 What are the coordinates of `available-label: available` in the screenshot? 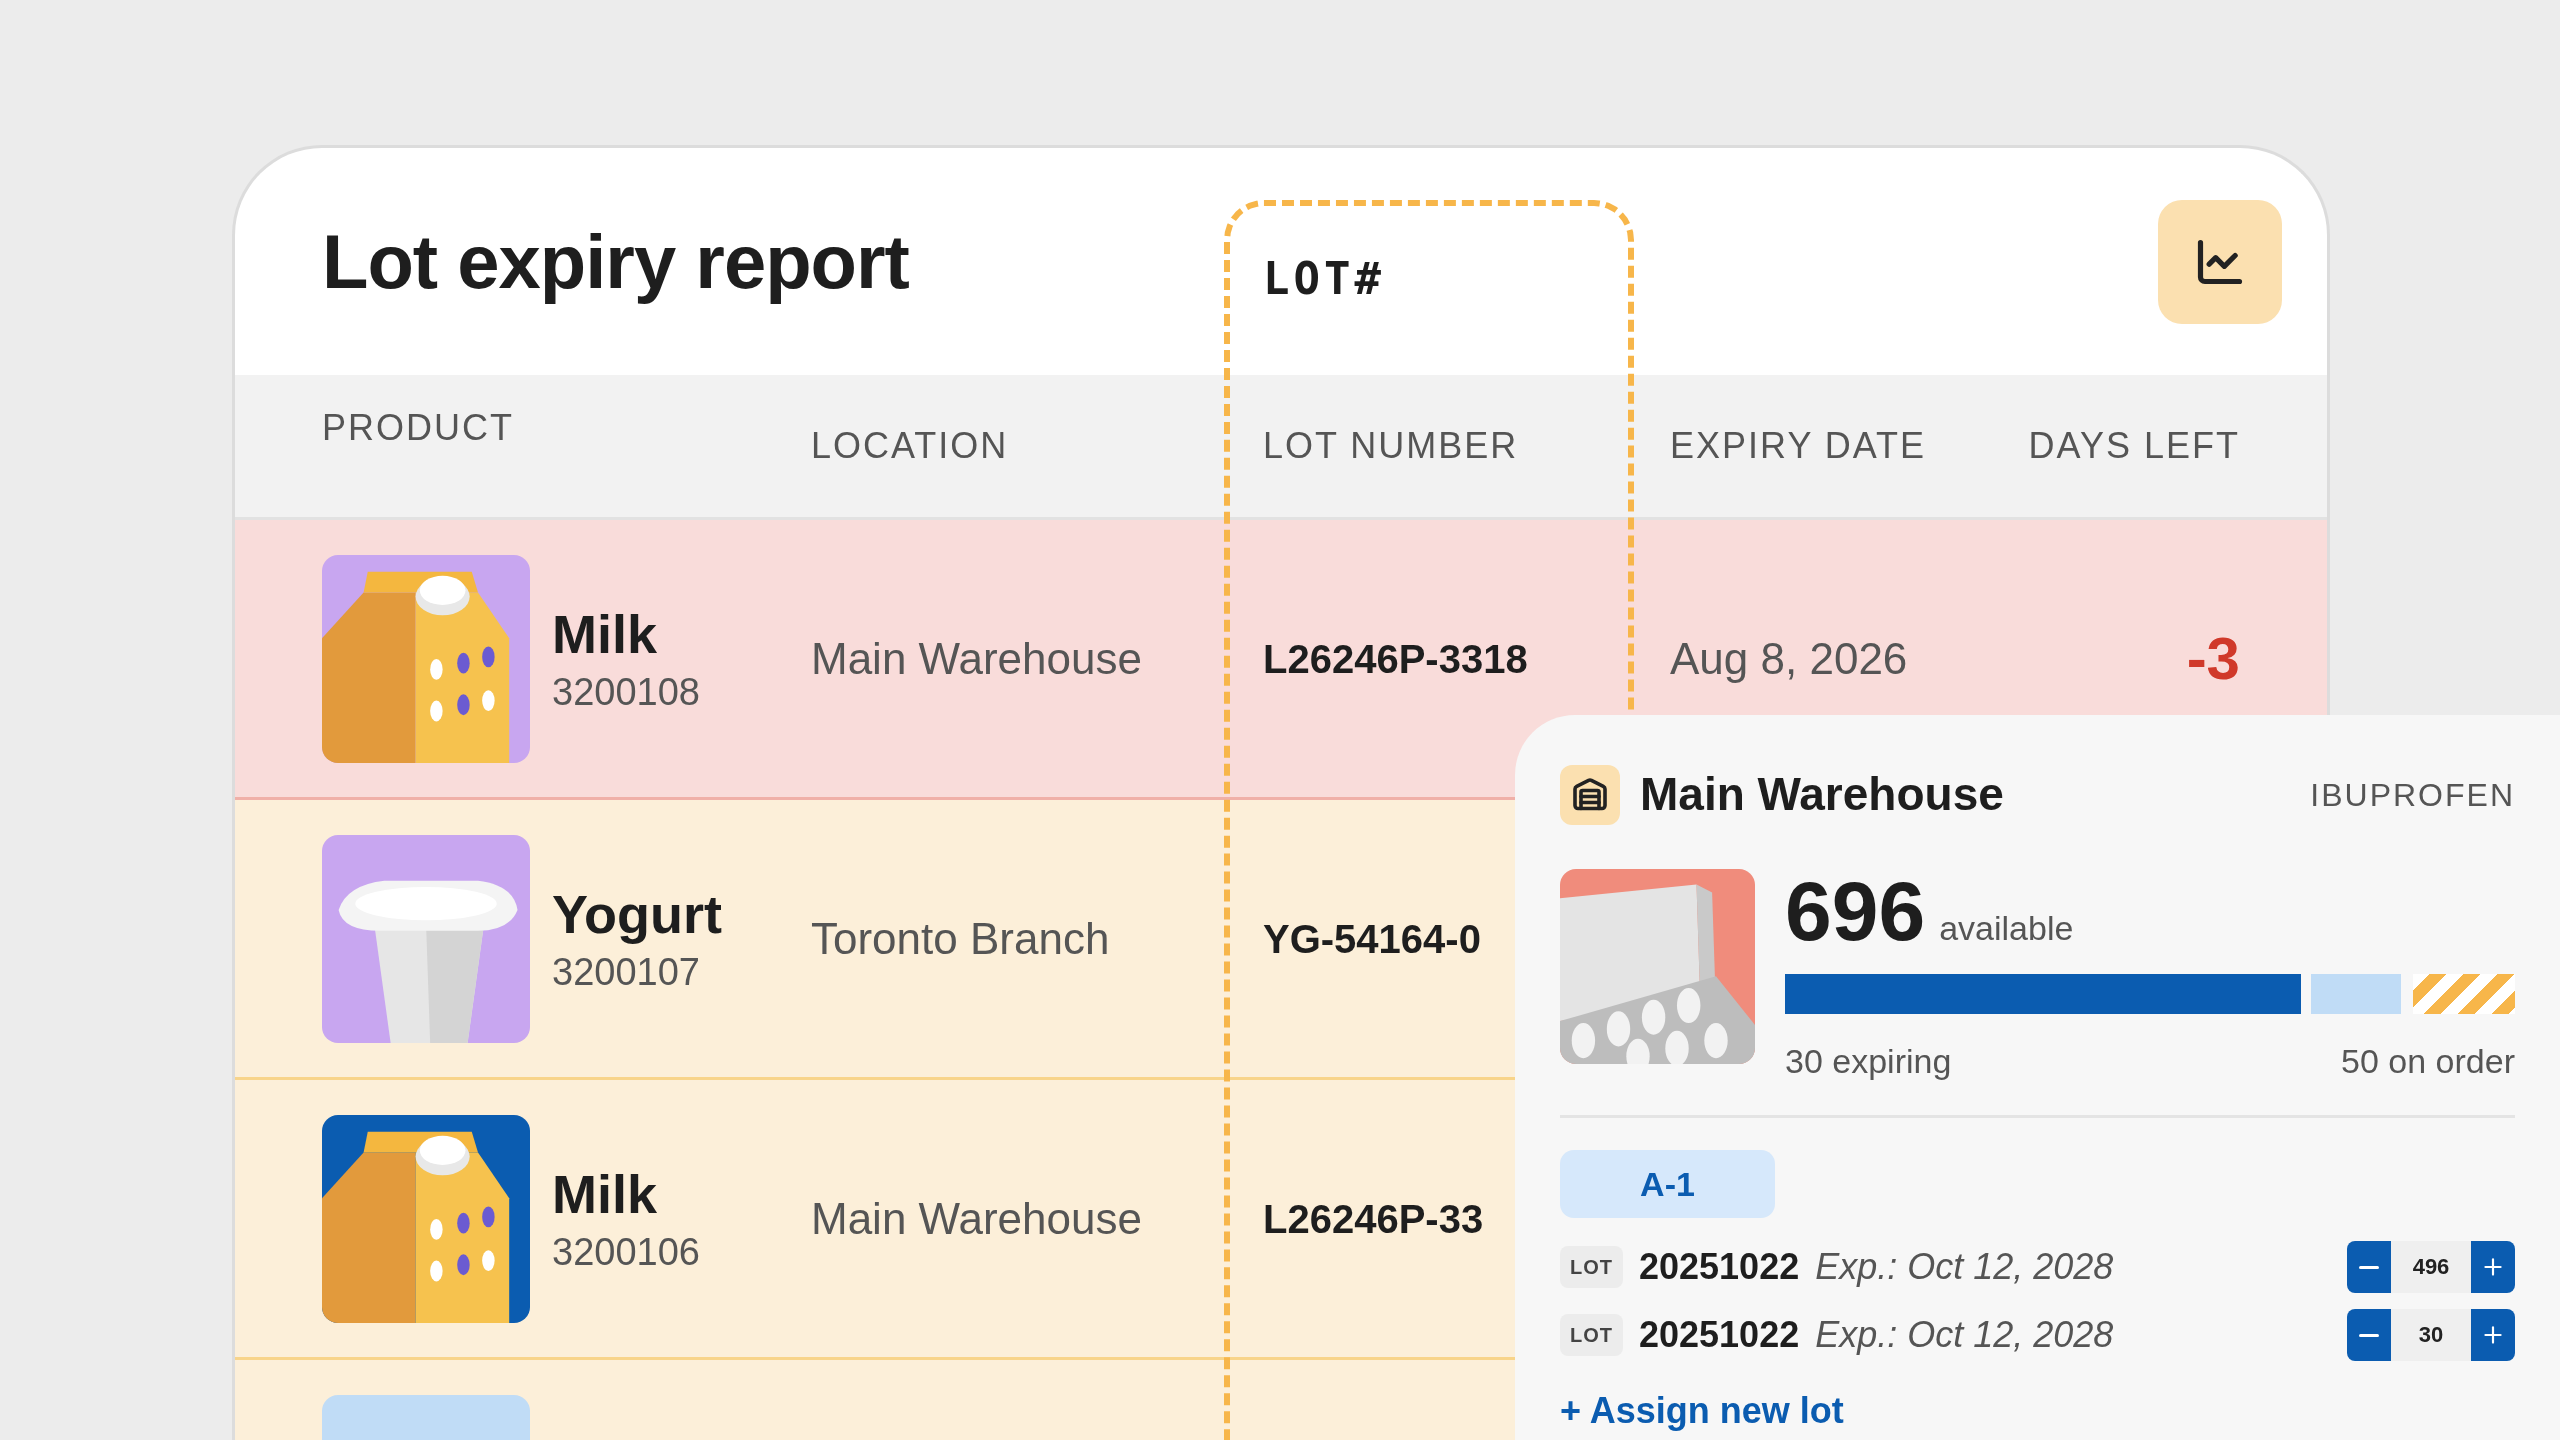 It's located at (2006, 928).